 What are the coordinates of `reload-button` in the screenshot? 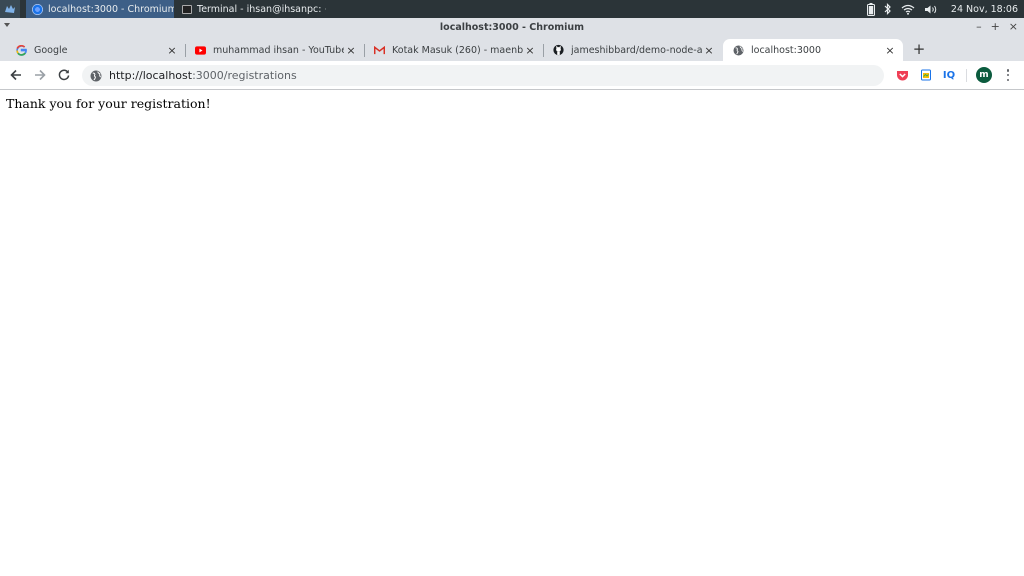 It's located at (64, 75).